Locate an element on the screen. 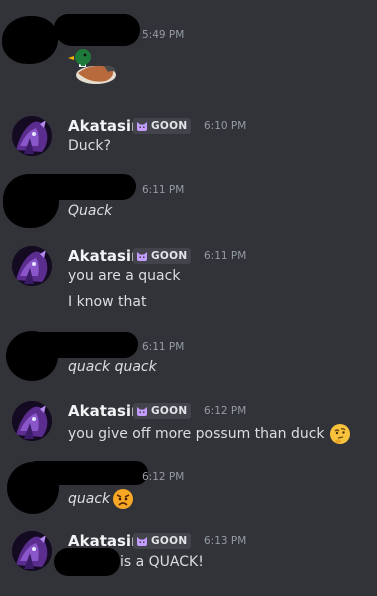  message-timestamp: 6:10 PM is located at coordinates (225, 126).